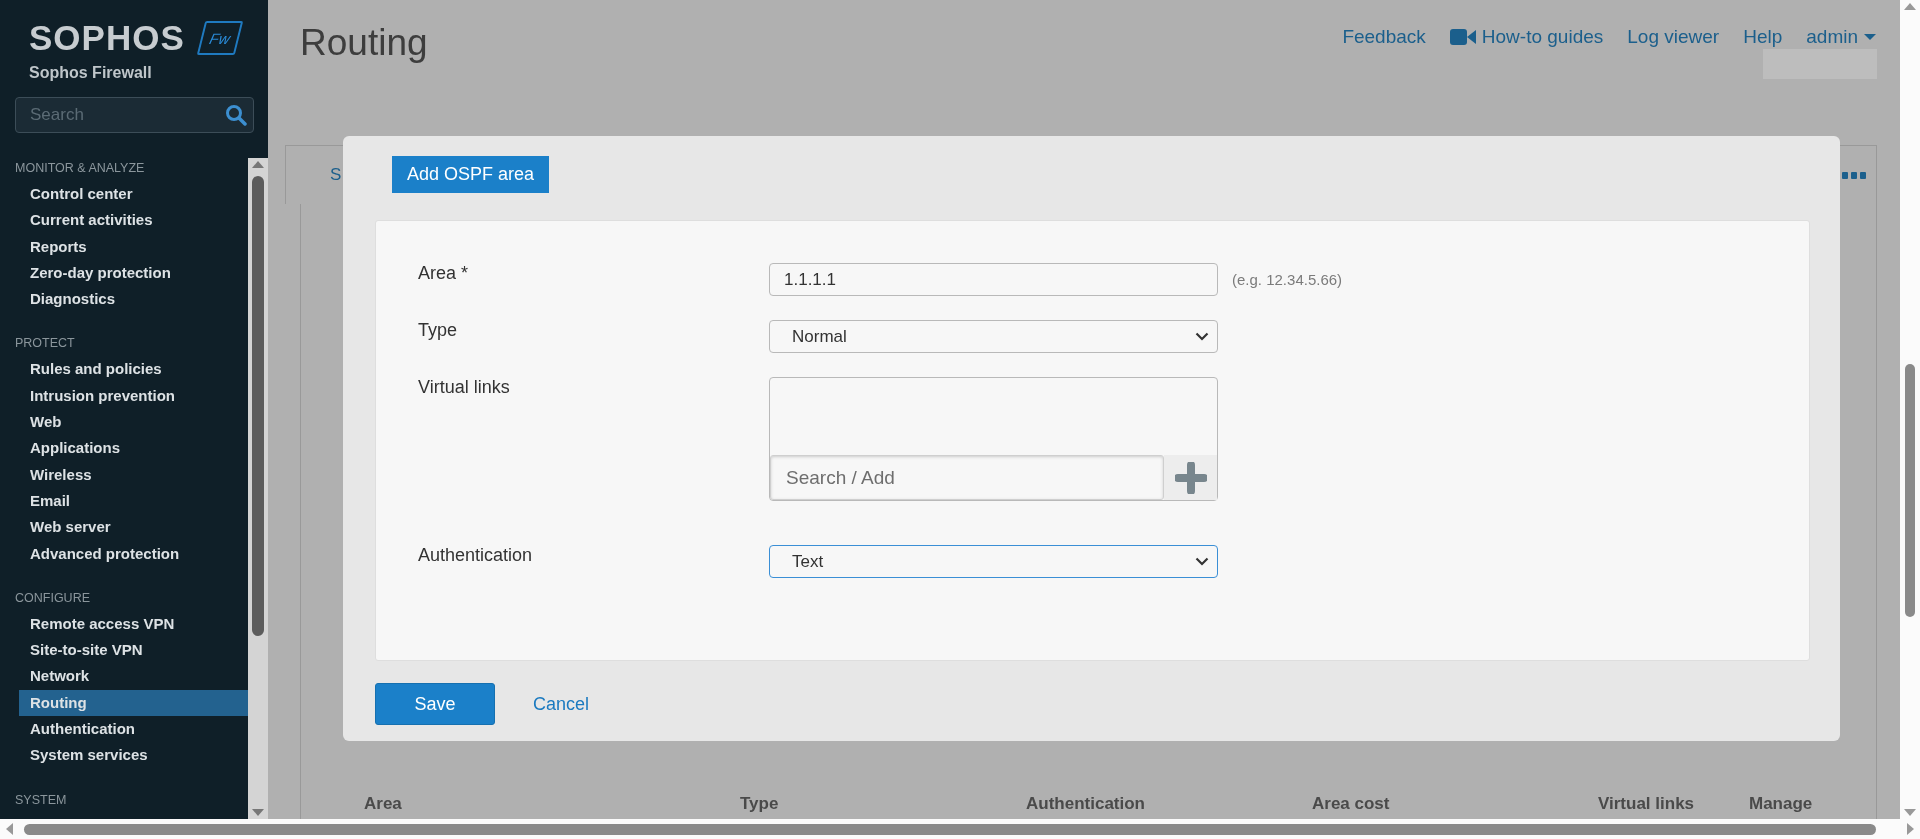  Describe the element at coordinates (1462, 37) in the screenshot. I see `video-camera-icon` at that location.